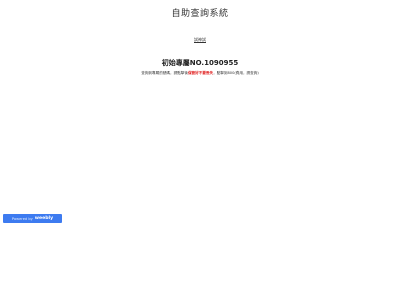 The height and width of the screenshot is (300, 400). What do you see at coordinates (22, 218) in the screenshot?
I see `badge-prefix: Powered by` at bounding box center [22, 218].